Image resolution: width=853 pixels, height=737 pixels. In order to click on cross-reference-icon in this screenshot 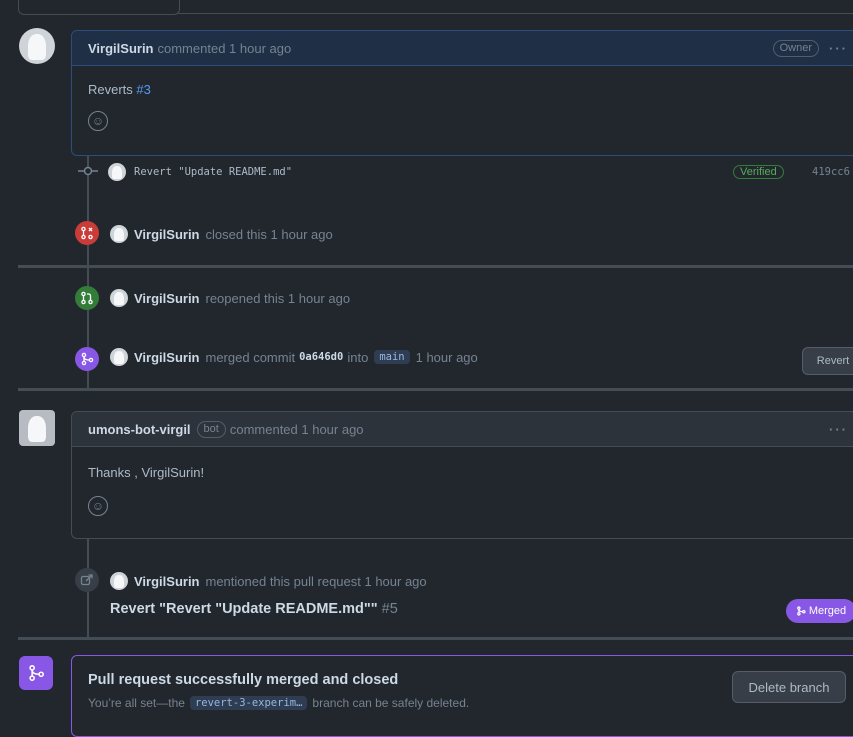, I will do `click(87, 580)`.